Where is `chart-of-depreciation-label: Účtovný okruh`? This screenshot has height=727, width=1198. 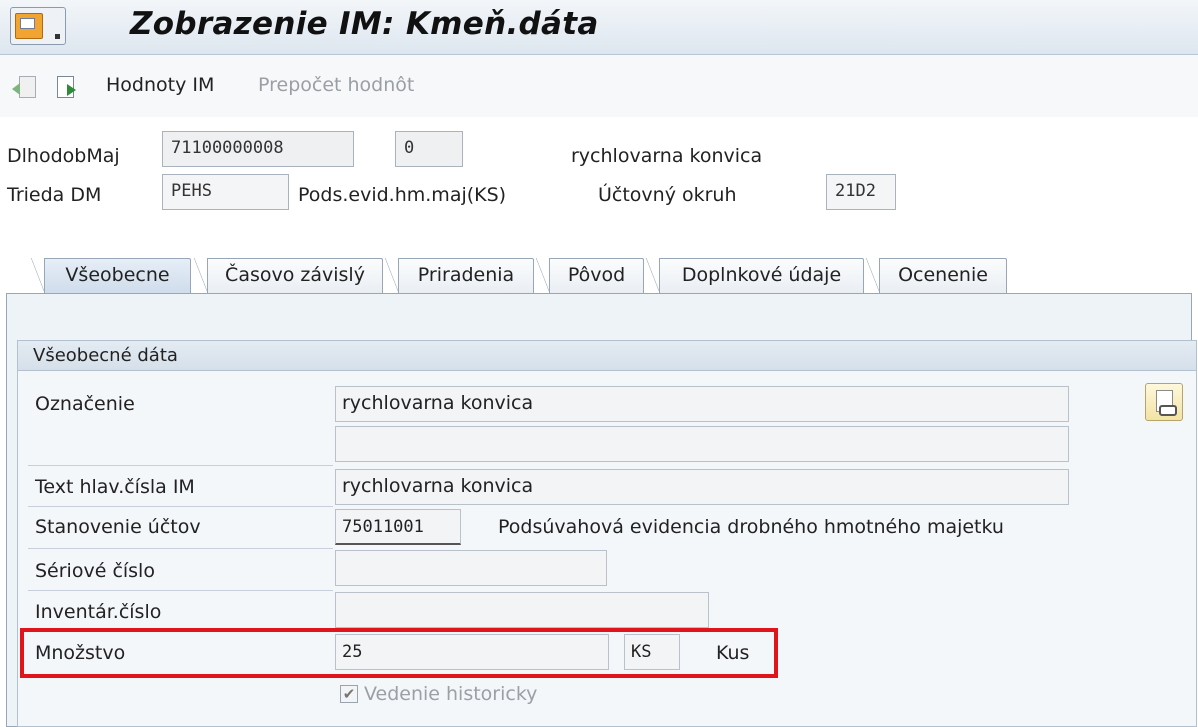 chart-of-depreciation-label: Účtovný okruh is located at coordinates (667, 195).